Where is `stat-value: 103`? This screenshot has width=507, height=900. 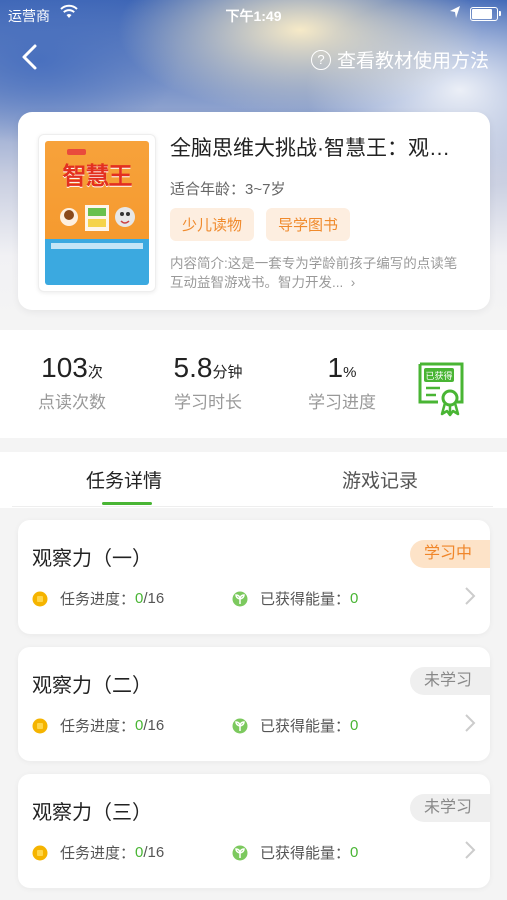
stat-value: 103 is located at coordinates (64, 367).